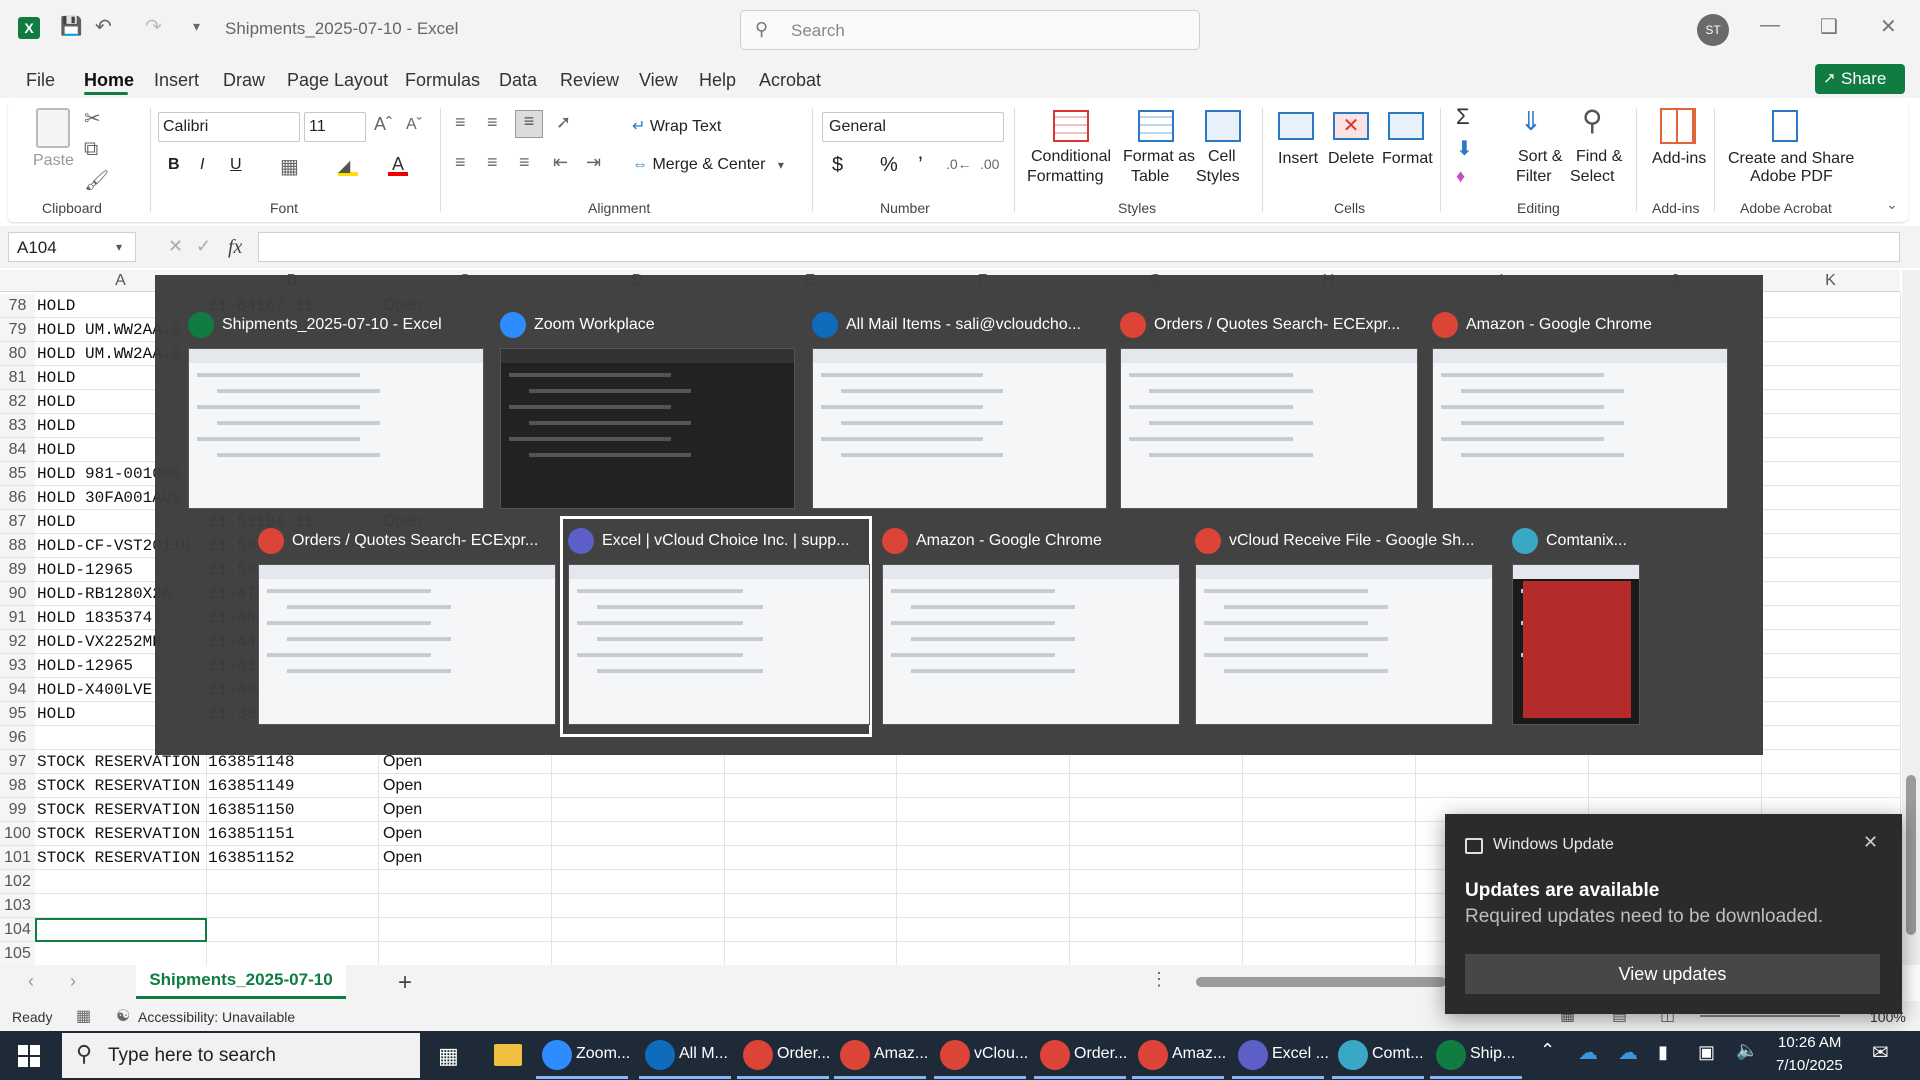  What do you see at coordinates (1222, 157) in the screenshot?
I see `cell-styles-label-1: Cell` at bounding box center [1222, 157].